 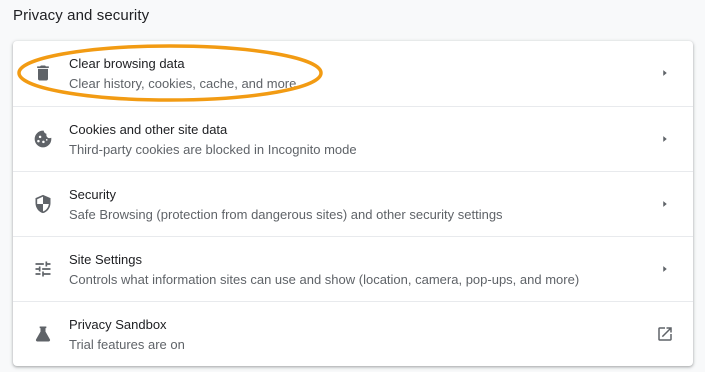 What do you see at coordinates (665, 334) in the screenshot?
I see `open-in-new-icon` at bounding box center [665, 334].